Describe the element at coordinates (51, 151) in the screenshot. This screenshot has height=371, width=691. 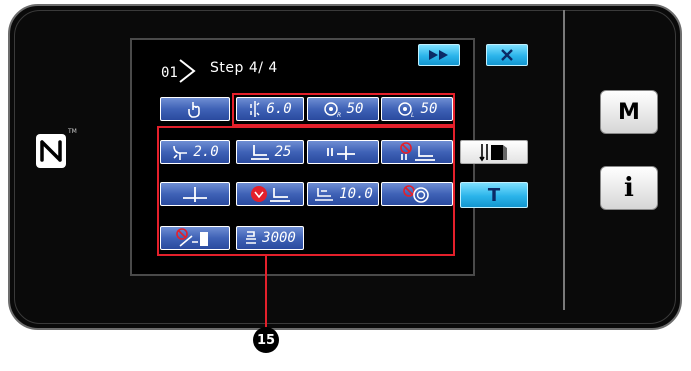
I see `nfc-icon` at that location.